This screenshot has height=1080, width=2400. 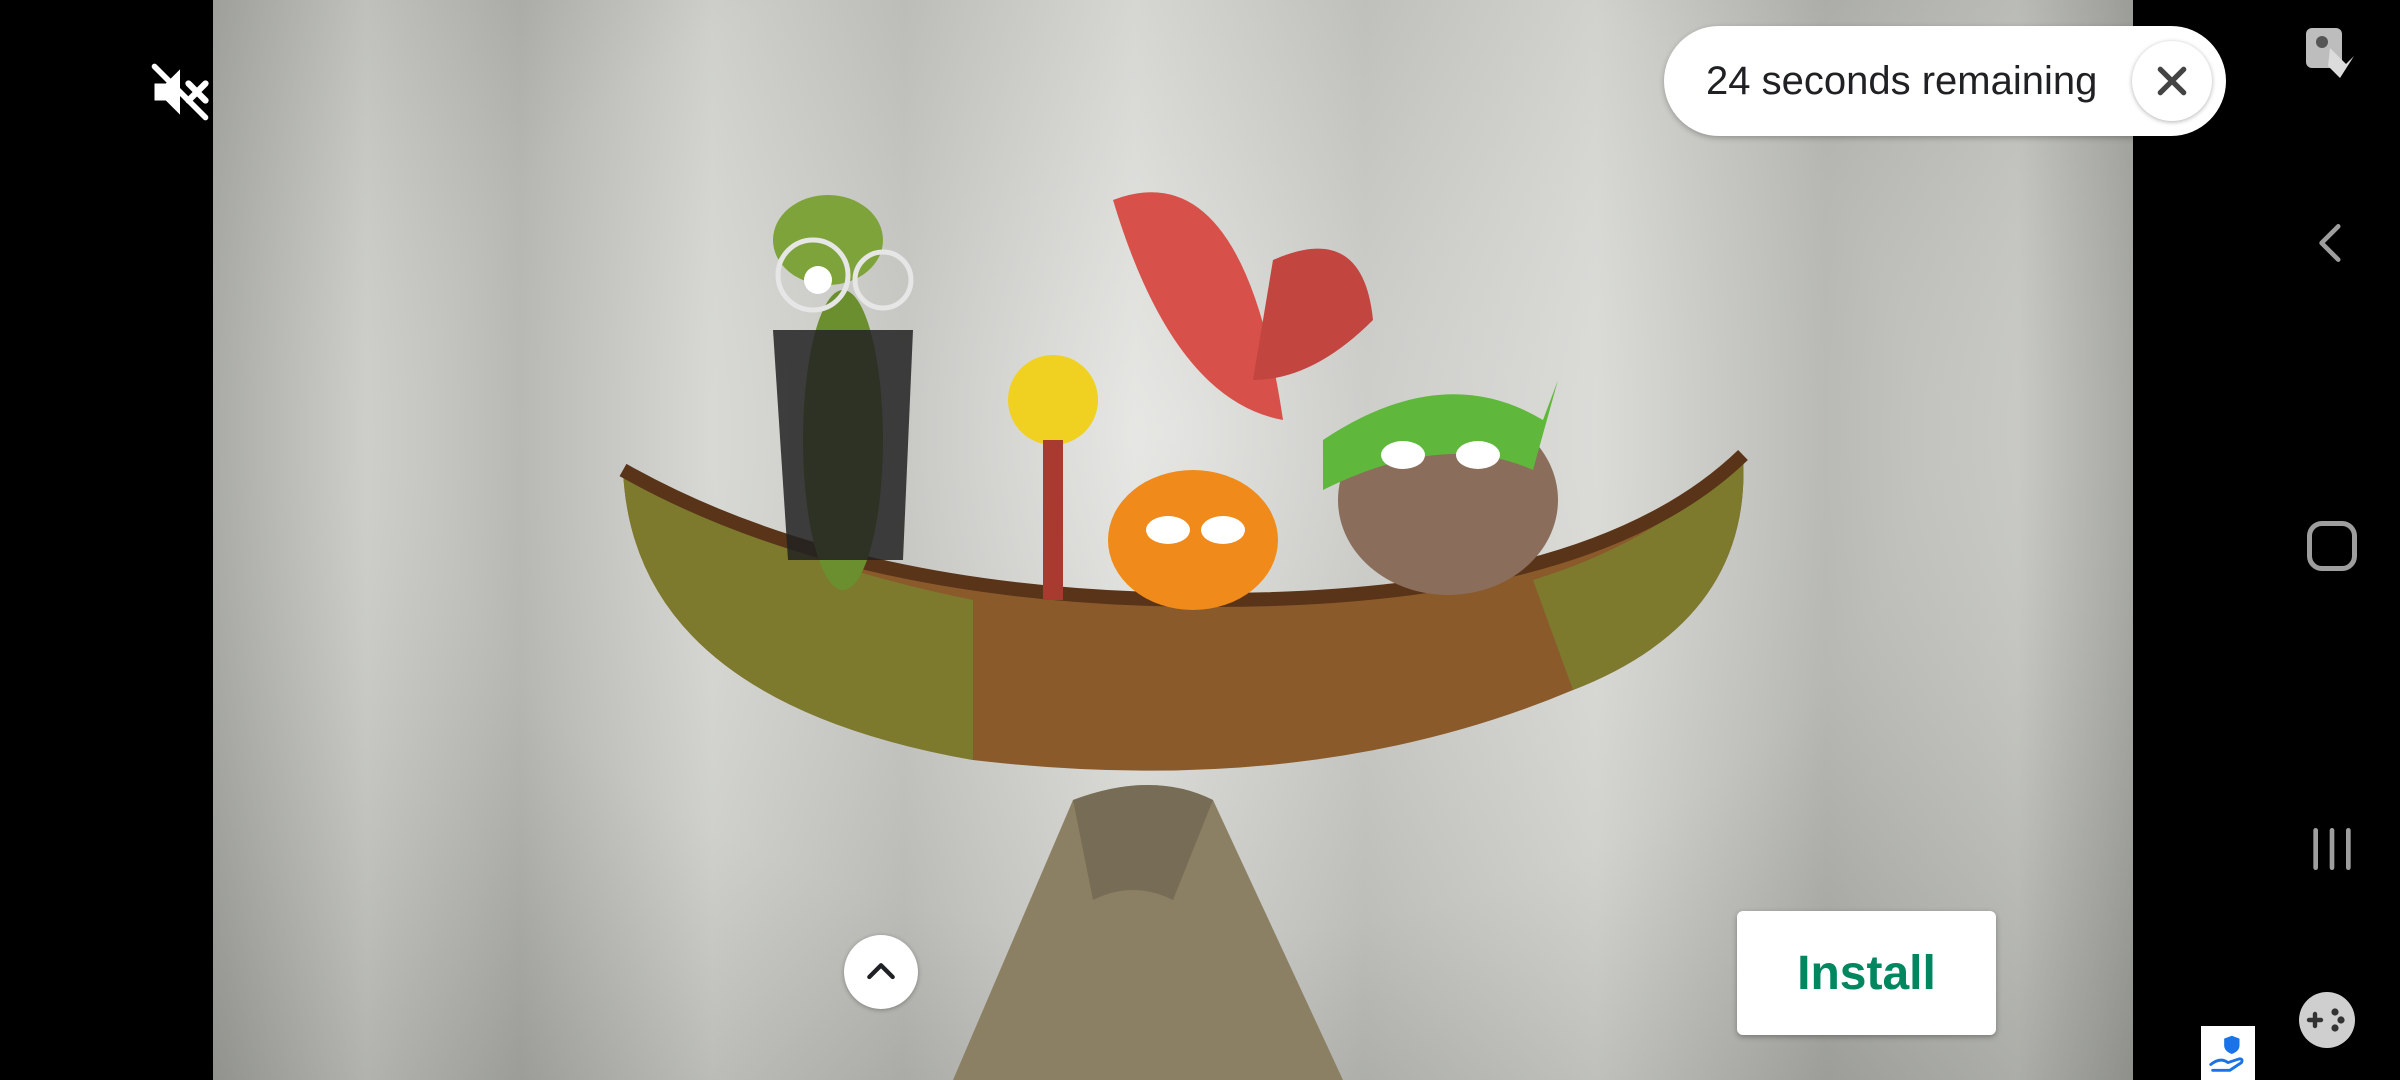 I want to click on game-tools-button, so click(x=2327, y=1020).